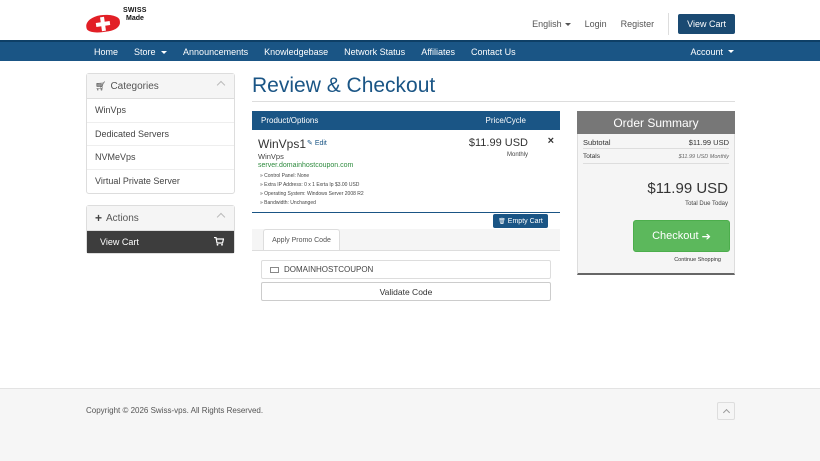 The image size is (820, 461). Describe the element at coordinates (301, 240) in the screenshot. I see `tab-apply-promo-code: Apply Promo Code` at that location.